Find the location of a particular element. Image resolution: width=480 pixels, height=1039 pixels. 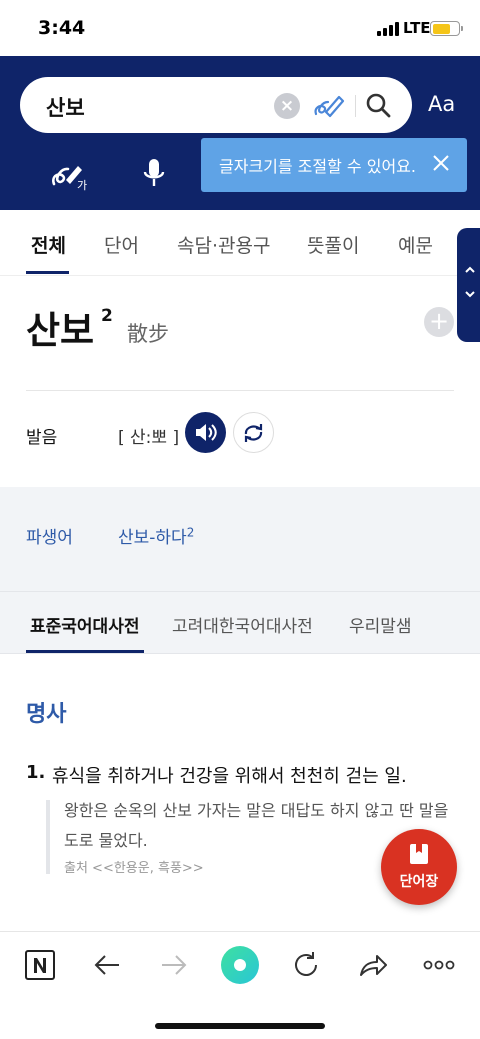

tab-urimalsaem: 우리말샘 is located at coordinates (380, 624).